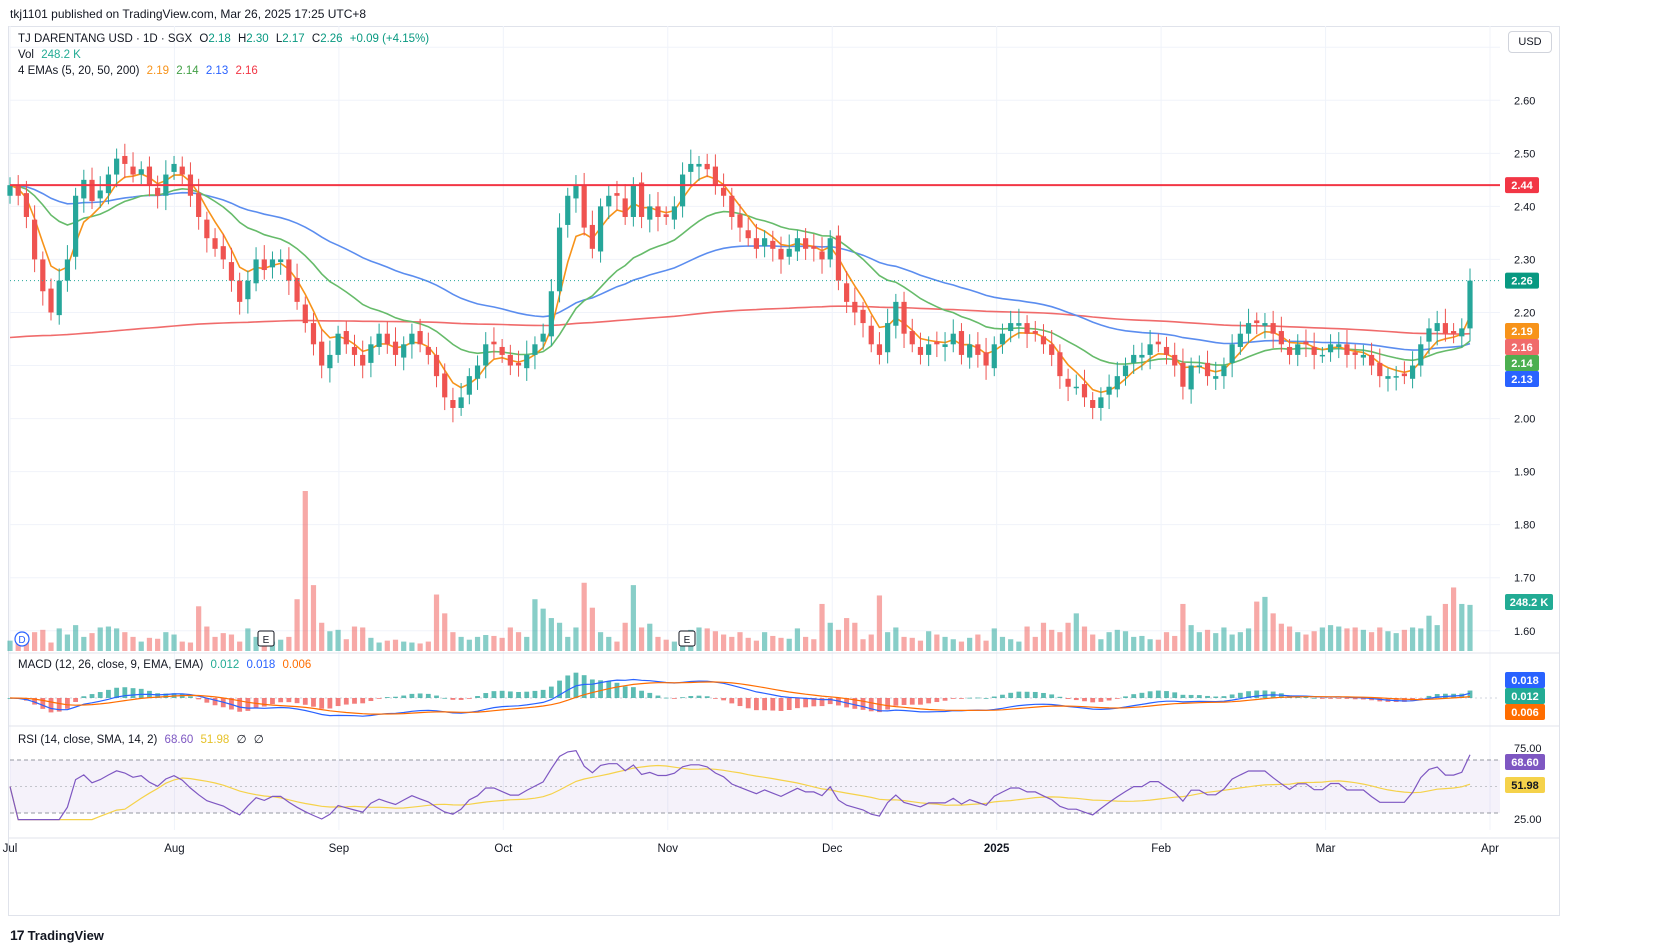  What do you see at coordinates (51, 55) in the screenshot?
I see `volume-legend: Vol 248.2 K` at bounding box center [51, 55].